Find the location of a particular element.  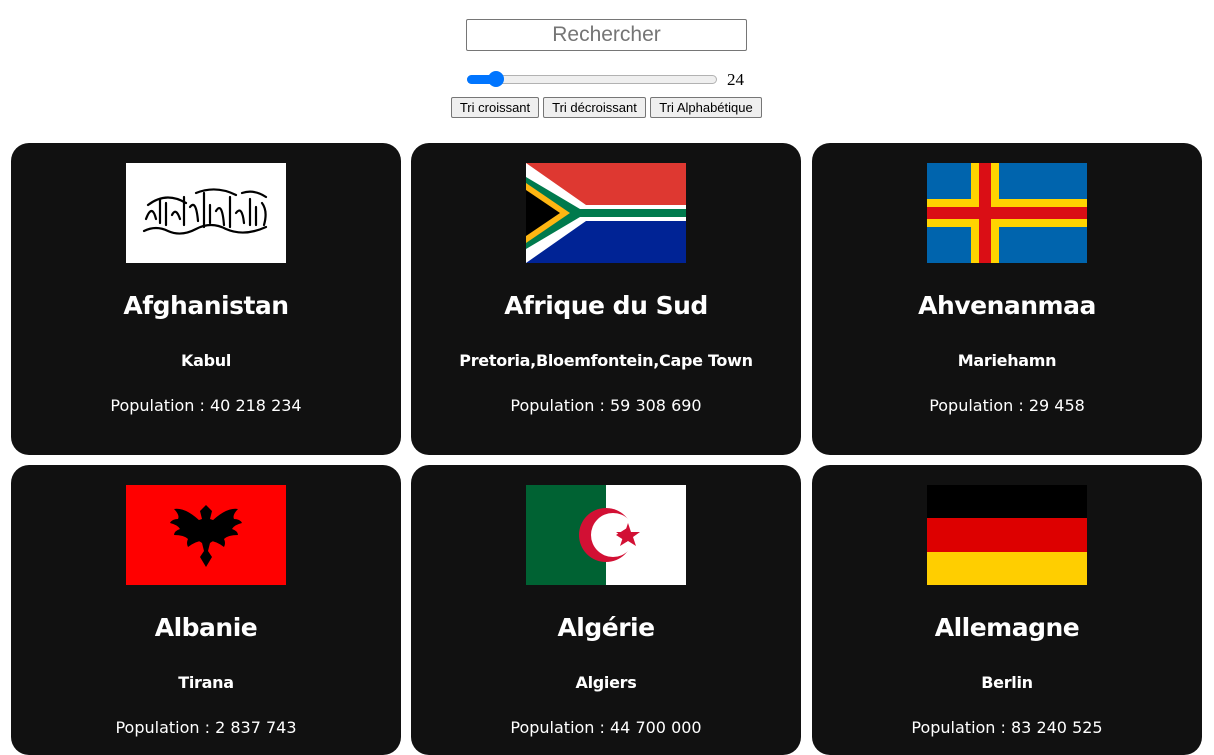

albania-flag is located at coordinates (206, 535).